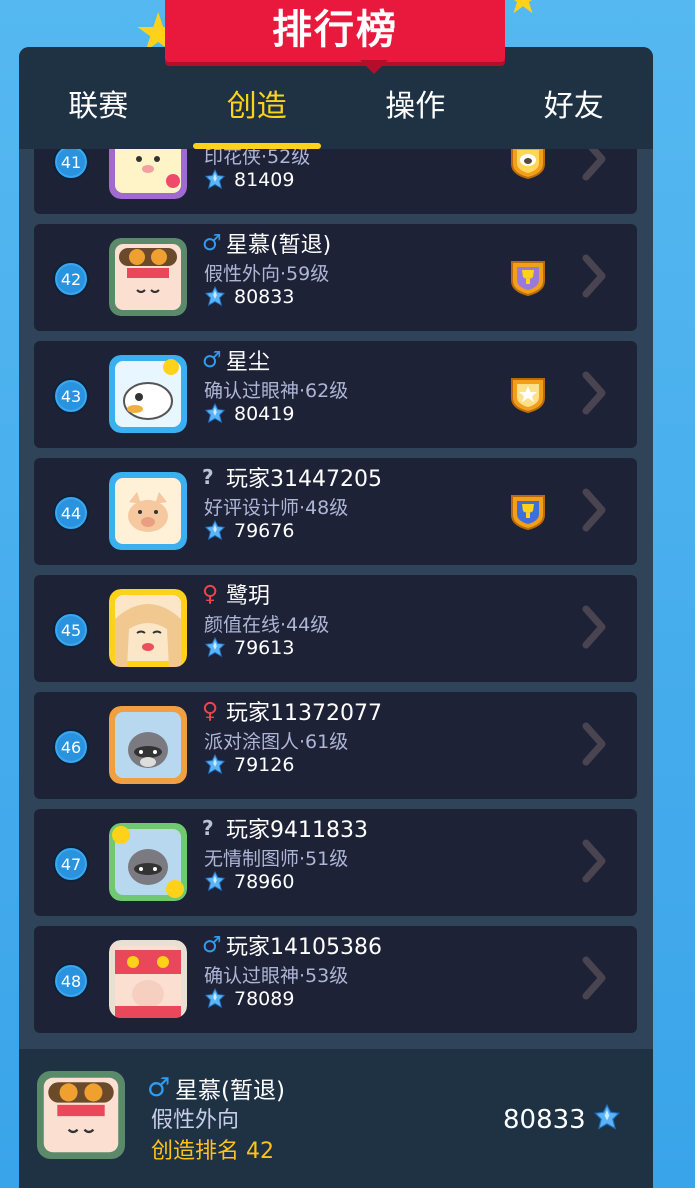  What do you see at coordinates (574, 98) in the screenshot?
I see `tab-friends: 好友` at bounding box center [574, 98].